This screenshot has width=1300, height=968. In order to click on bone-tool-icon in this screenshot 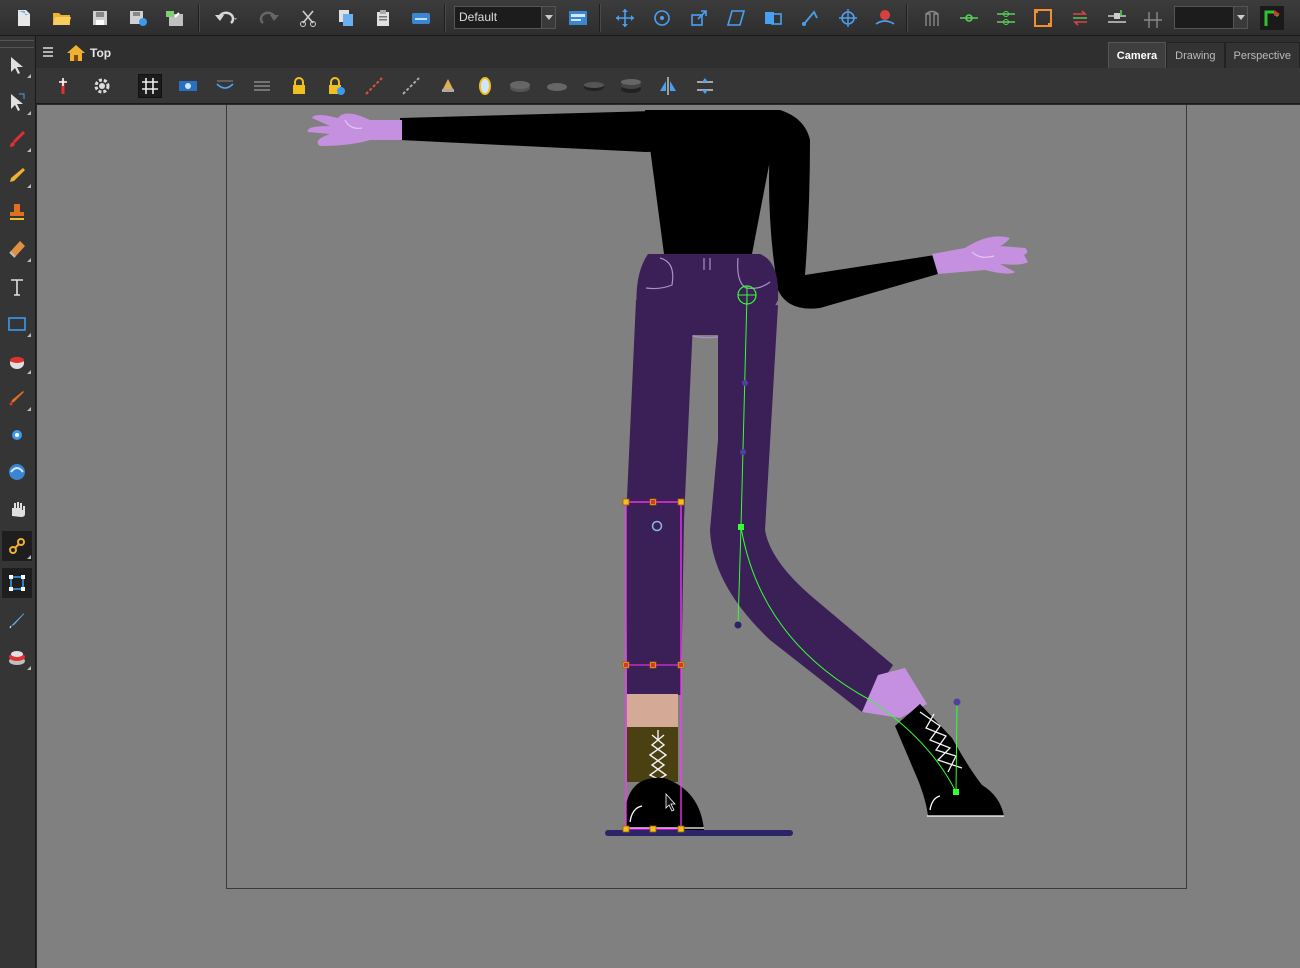, I will do `click(810, 18)`.